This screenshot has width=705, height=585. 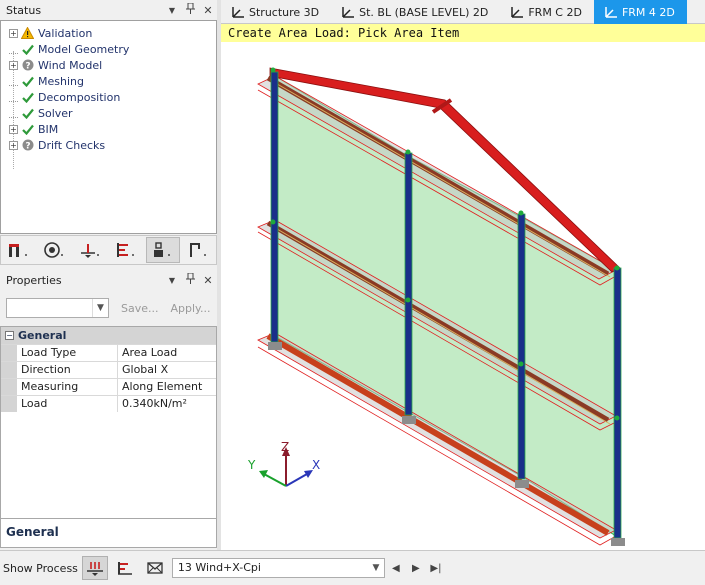 I want to click on property-value: Along Element, so click(x=167, y=387).